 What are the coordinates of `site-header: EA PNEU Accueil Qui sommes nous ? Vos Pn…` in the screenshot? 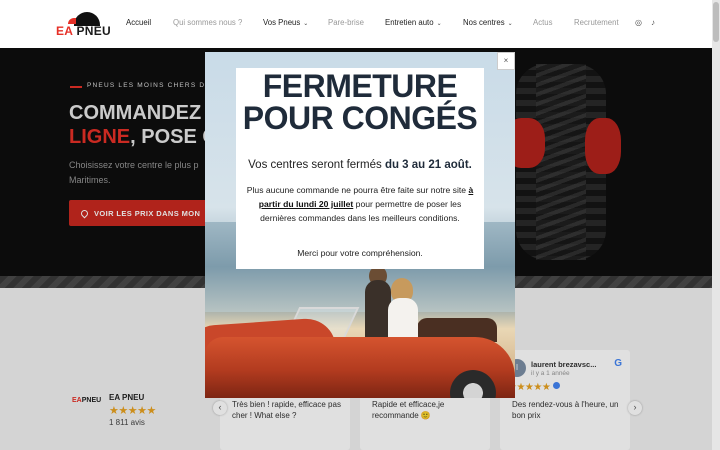 It's located at (360, 24).